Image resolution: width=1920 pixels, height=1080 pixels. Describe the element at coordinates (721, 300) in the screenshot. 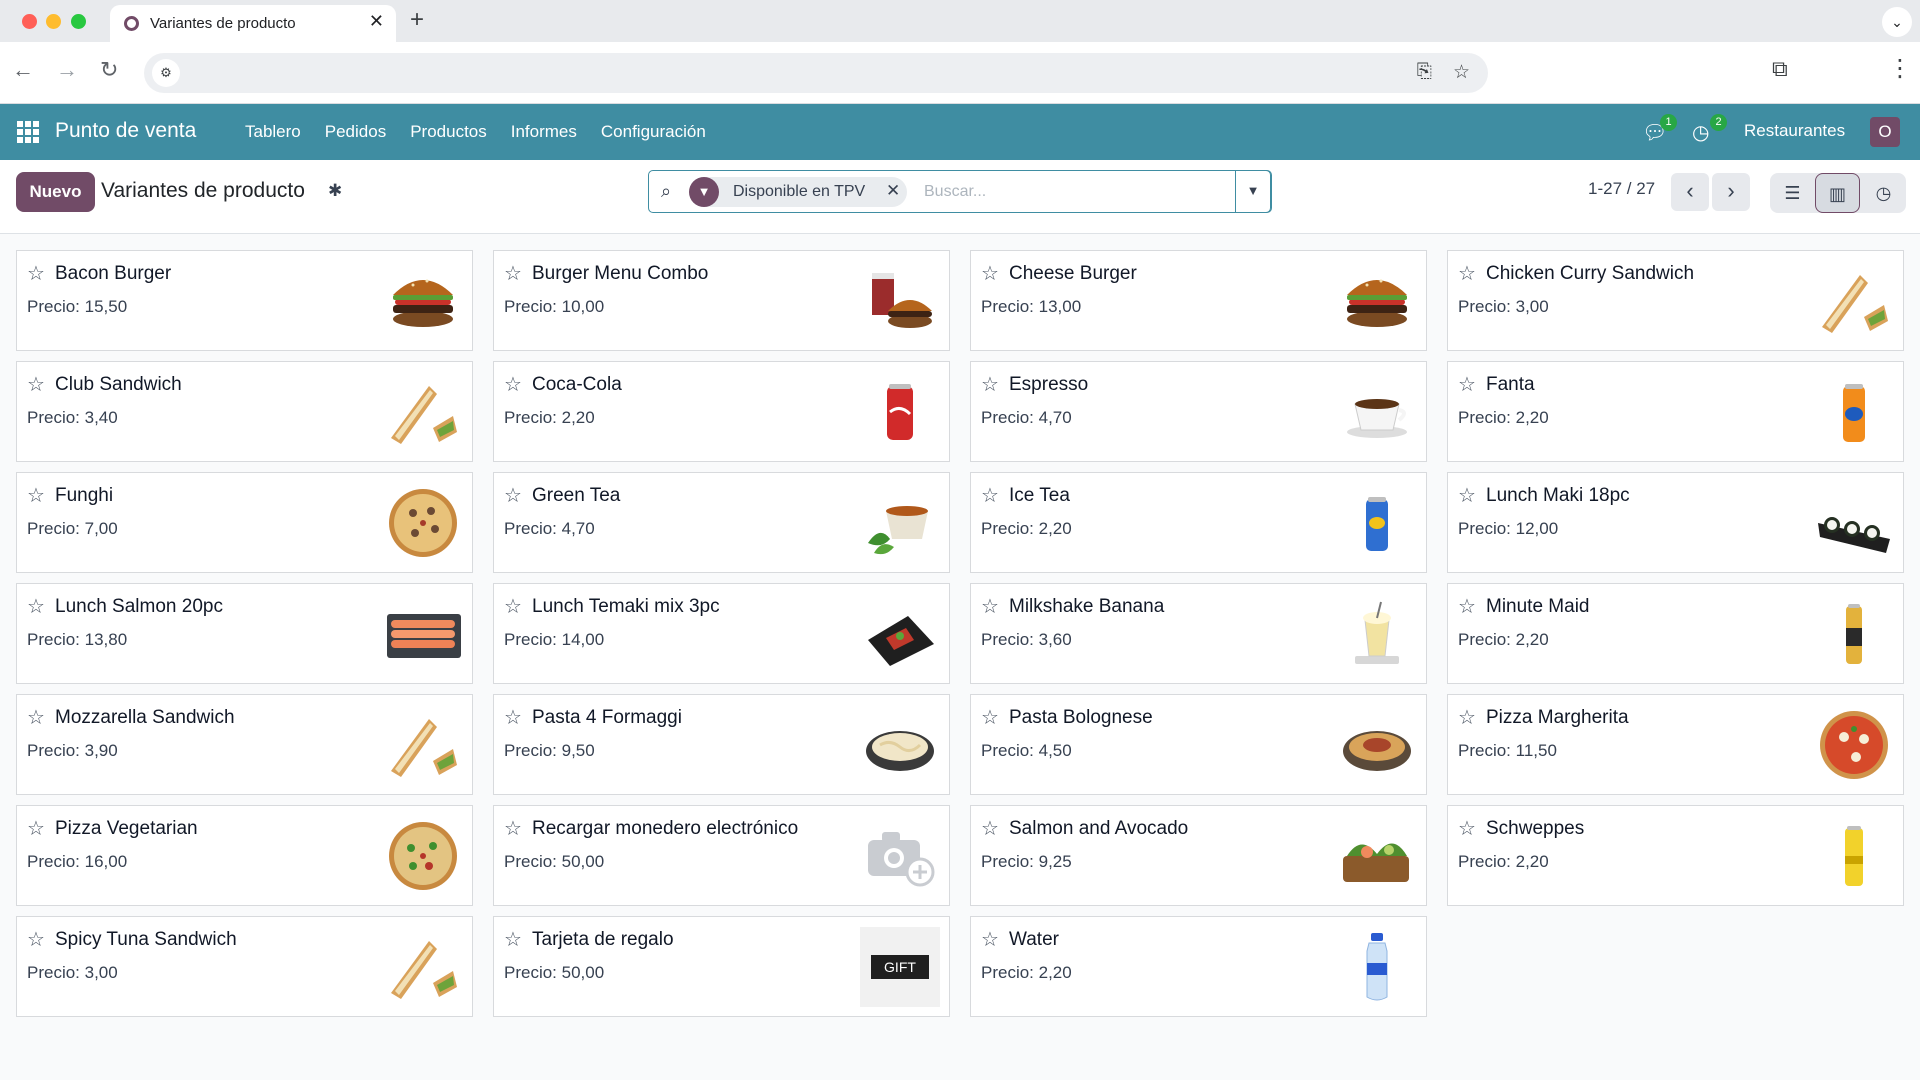

I see `product-card: ☆ Burger Menu Combo Precio: 10,00` at that location.